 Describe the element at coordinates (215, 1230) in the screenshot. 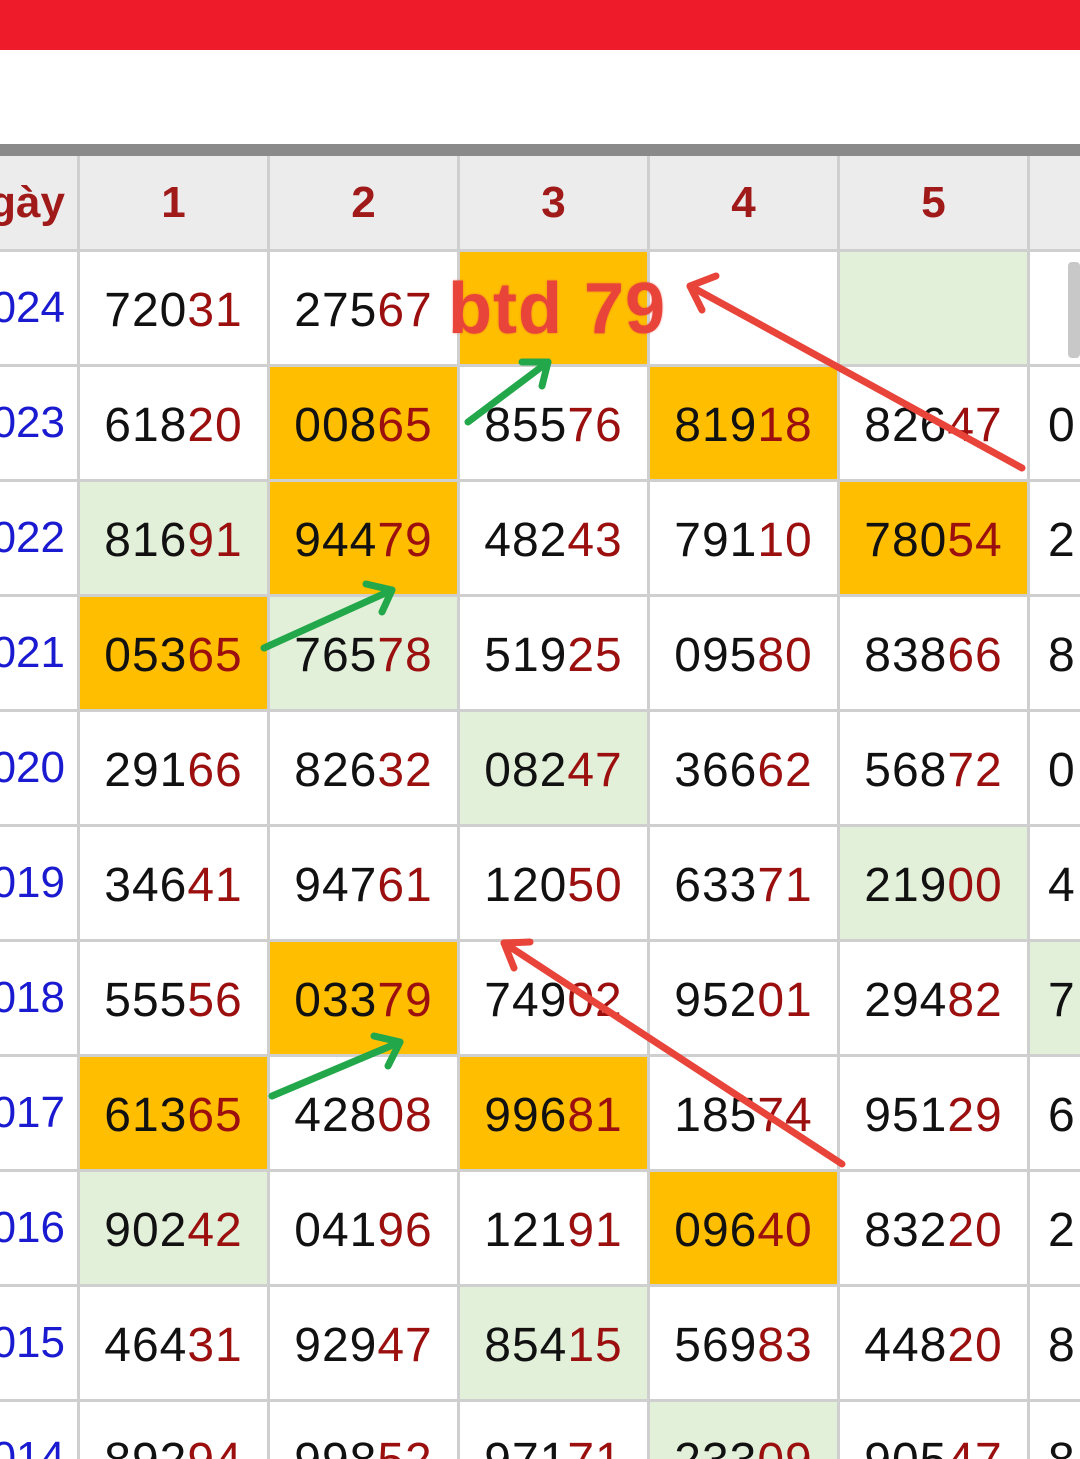

I see `result-tail-digits: 42` at that location.